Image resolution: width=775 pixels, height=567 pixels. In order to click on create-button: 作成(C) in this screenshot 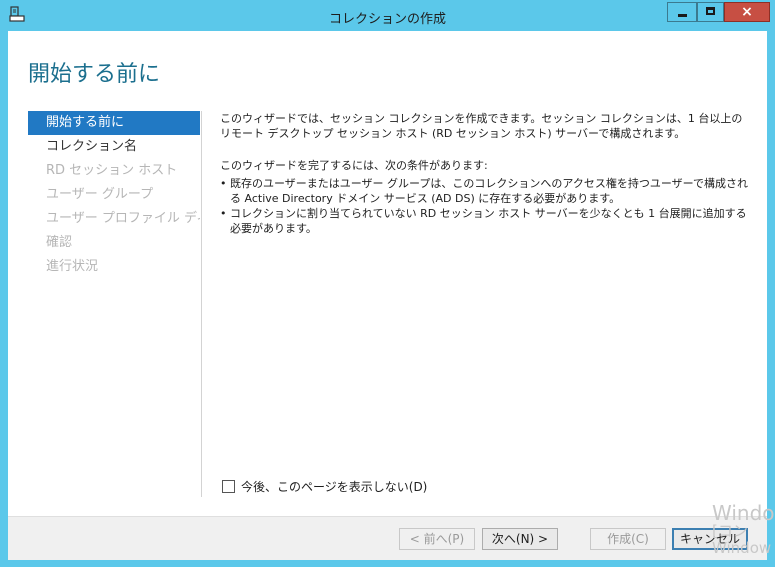, I will do `click(628, 539)`.